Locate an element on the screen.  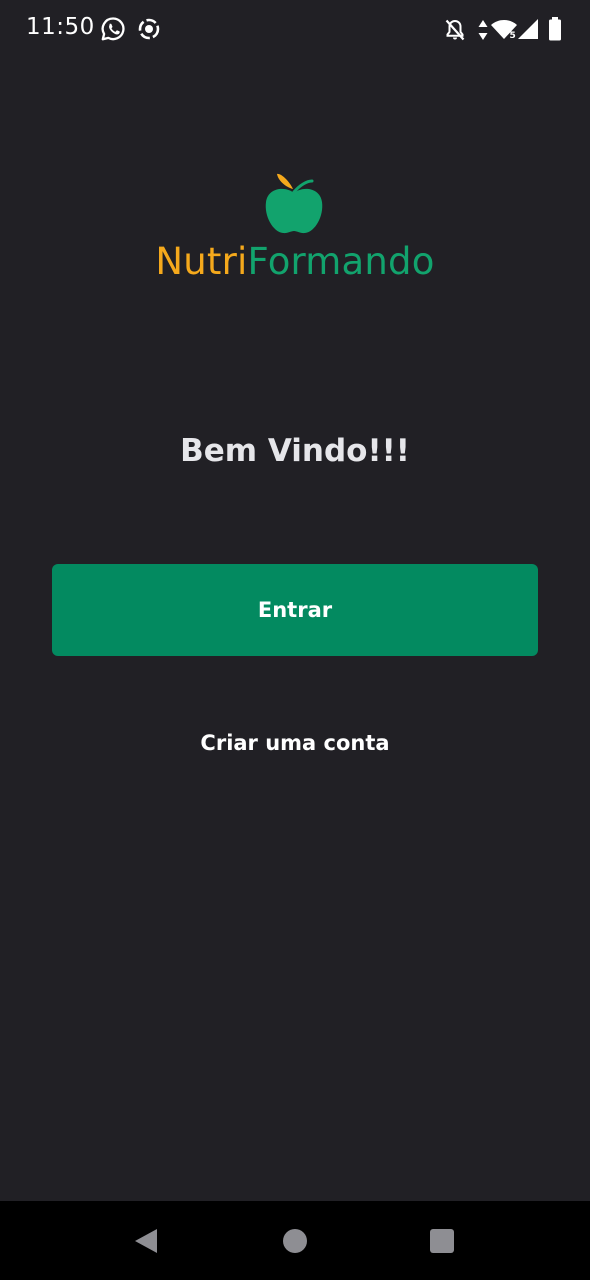
status-time: 11:50 is located at coordinates (60, 27).